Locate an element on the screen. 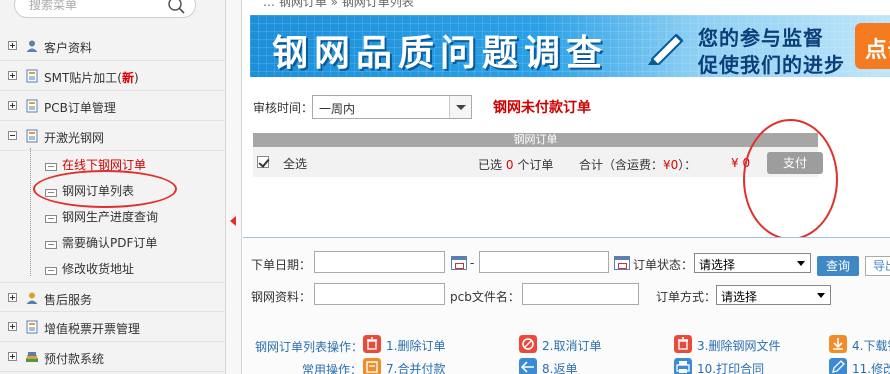  download-icon is located at coordinates (838, 344).